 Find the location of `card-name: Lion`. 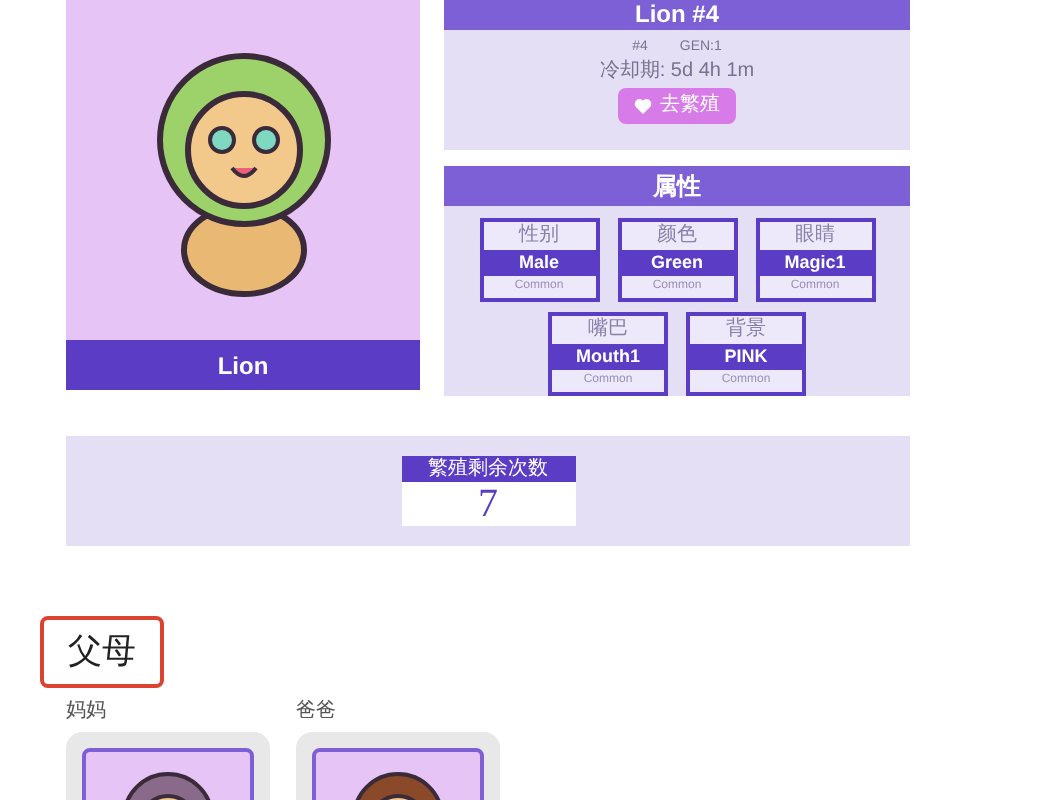

card-name: Lion is located at coordinates (243, 366).